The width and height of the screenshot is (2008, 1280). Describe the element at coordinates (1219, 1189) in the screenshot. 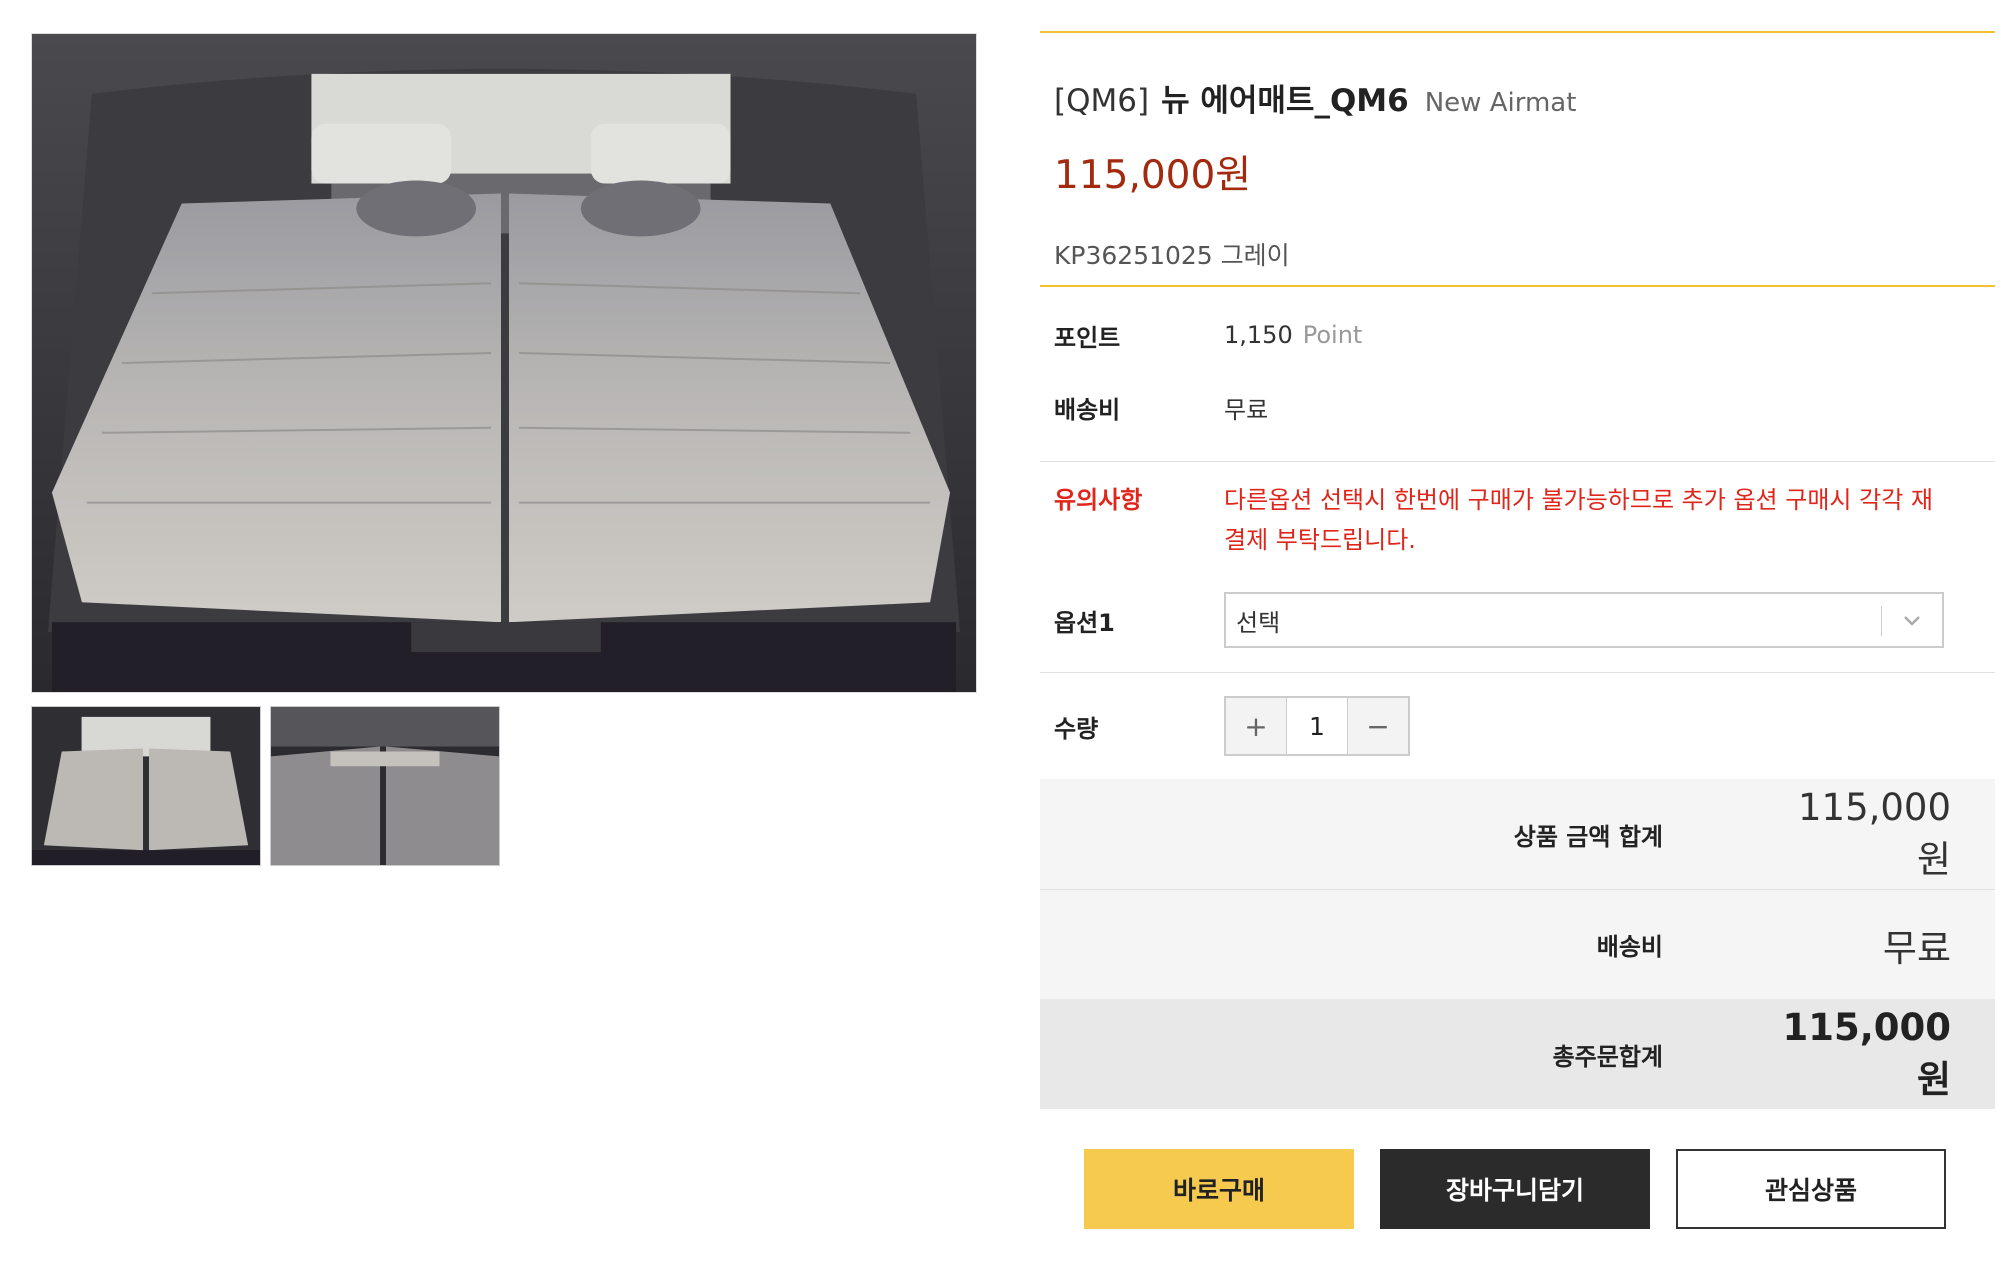

I see `buy-now-button: 바로구매` at that location.